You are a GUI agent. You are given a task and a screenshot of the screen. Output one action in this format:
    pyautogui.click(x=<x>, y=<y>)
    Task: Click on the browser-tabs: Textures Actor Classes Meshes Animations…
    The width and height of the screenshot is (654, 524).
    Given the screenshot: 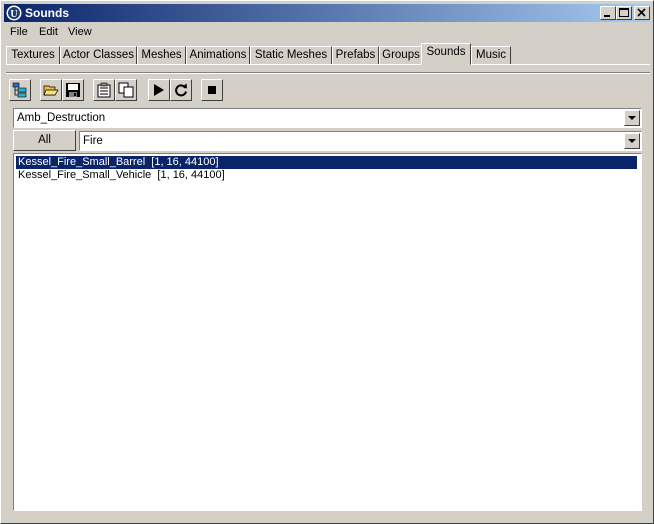 What is the action you would take?
    pyautogui.click(x=328, y=54)
    